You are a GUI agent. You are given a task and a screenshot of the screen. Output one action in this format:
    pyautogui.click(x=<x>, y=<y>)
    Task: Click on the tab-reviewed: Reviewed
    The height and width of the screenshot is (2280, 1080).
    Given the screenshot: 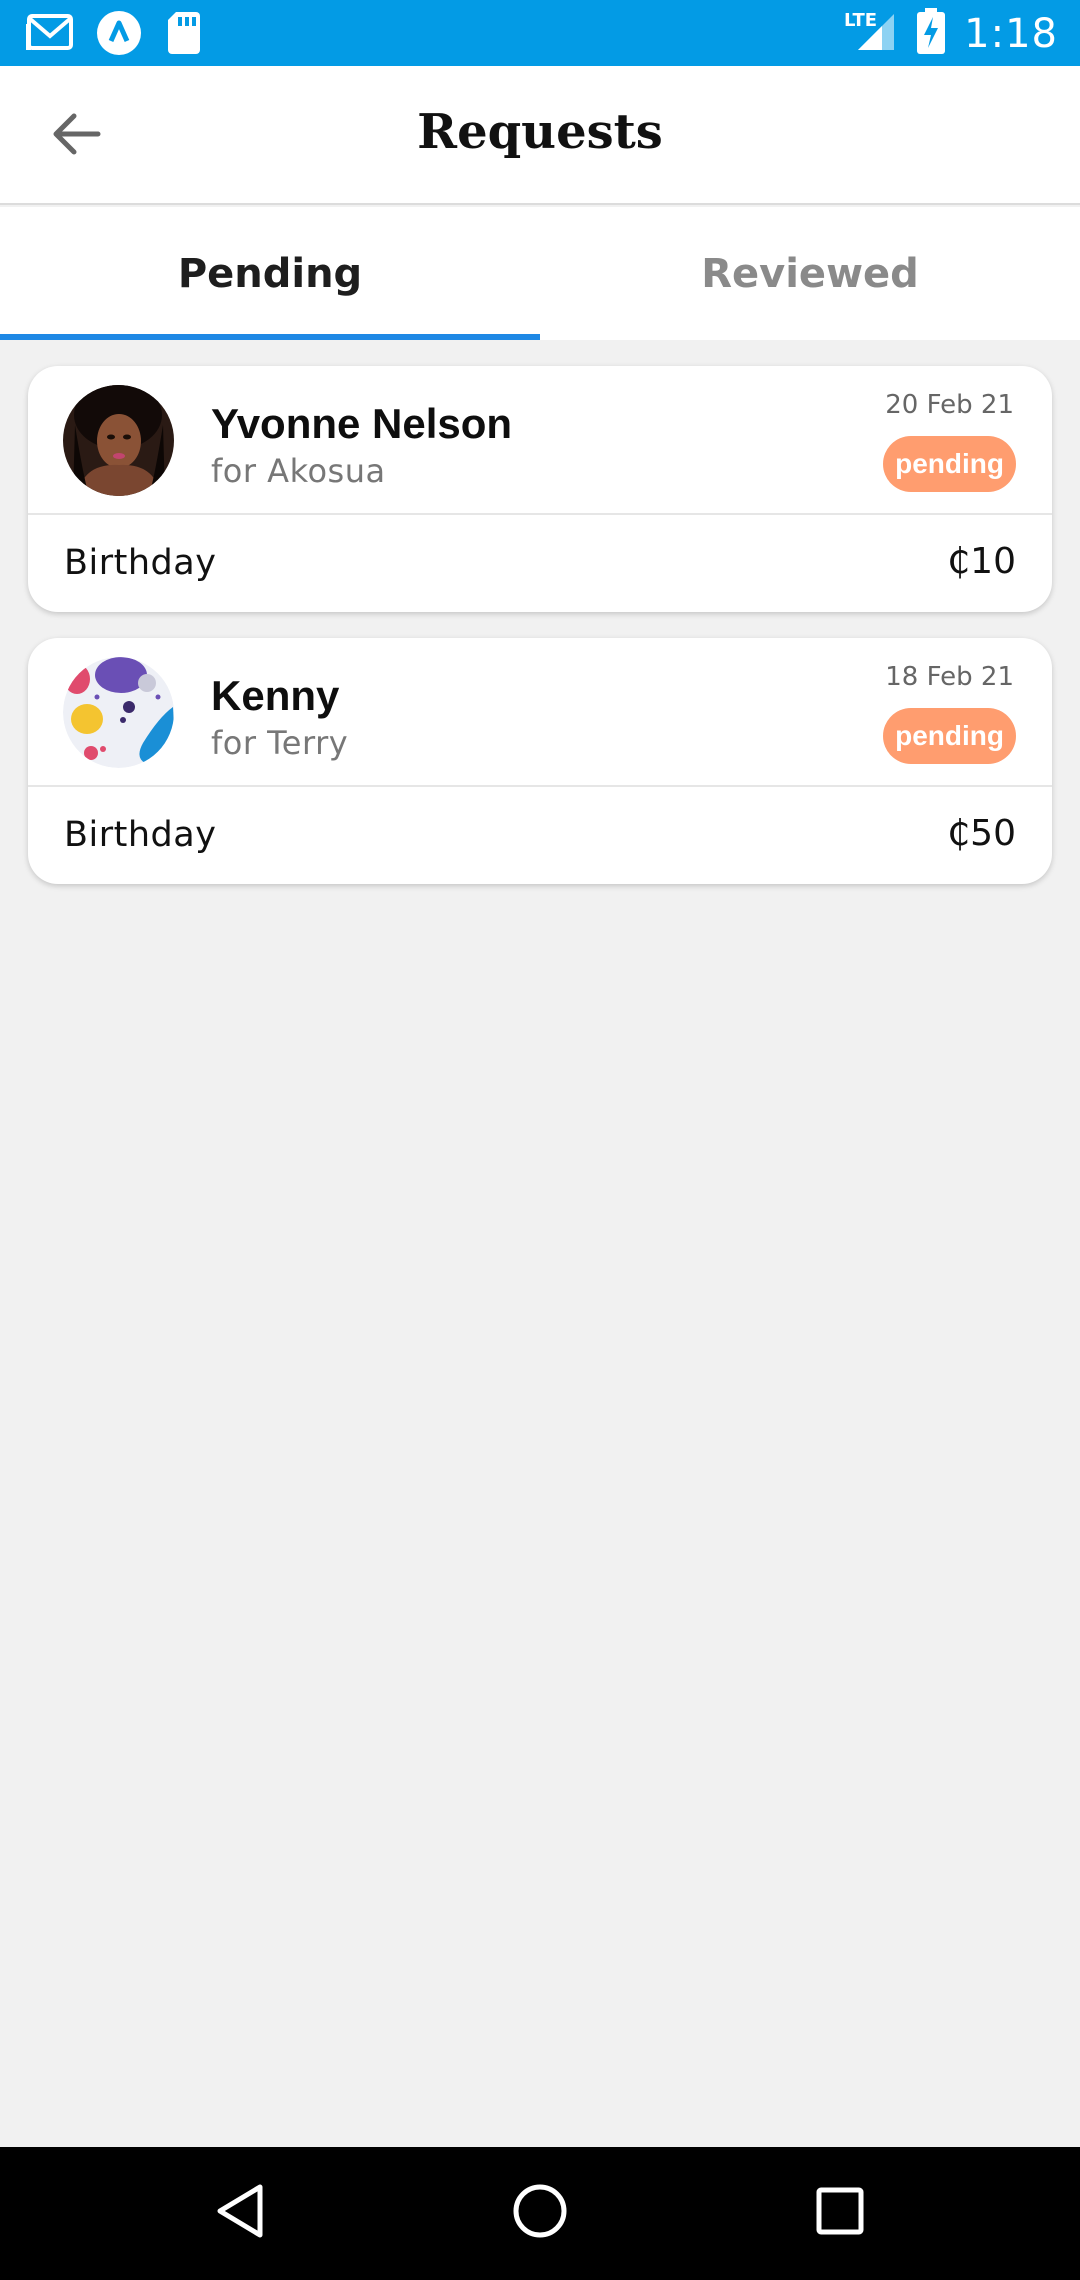 What is the action you would take?
    pyautogui.click(x=810, y=273)
    